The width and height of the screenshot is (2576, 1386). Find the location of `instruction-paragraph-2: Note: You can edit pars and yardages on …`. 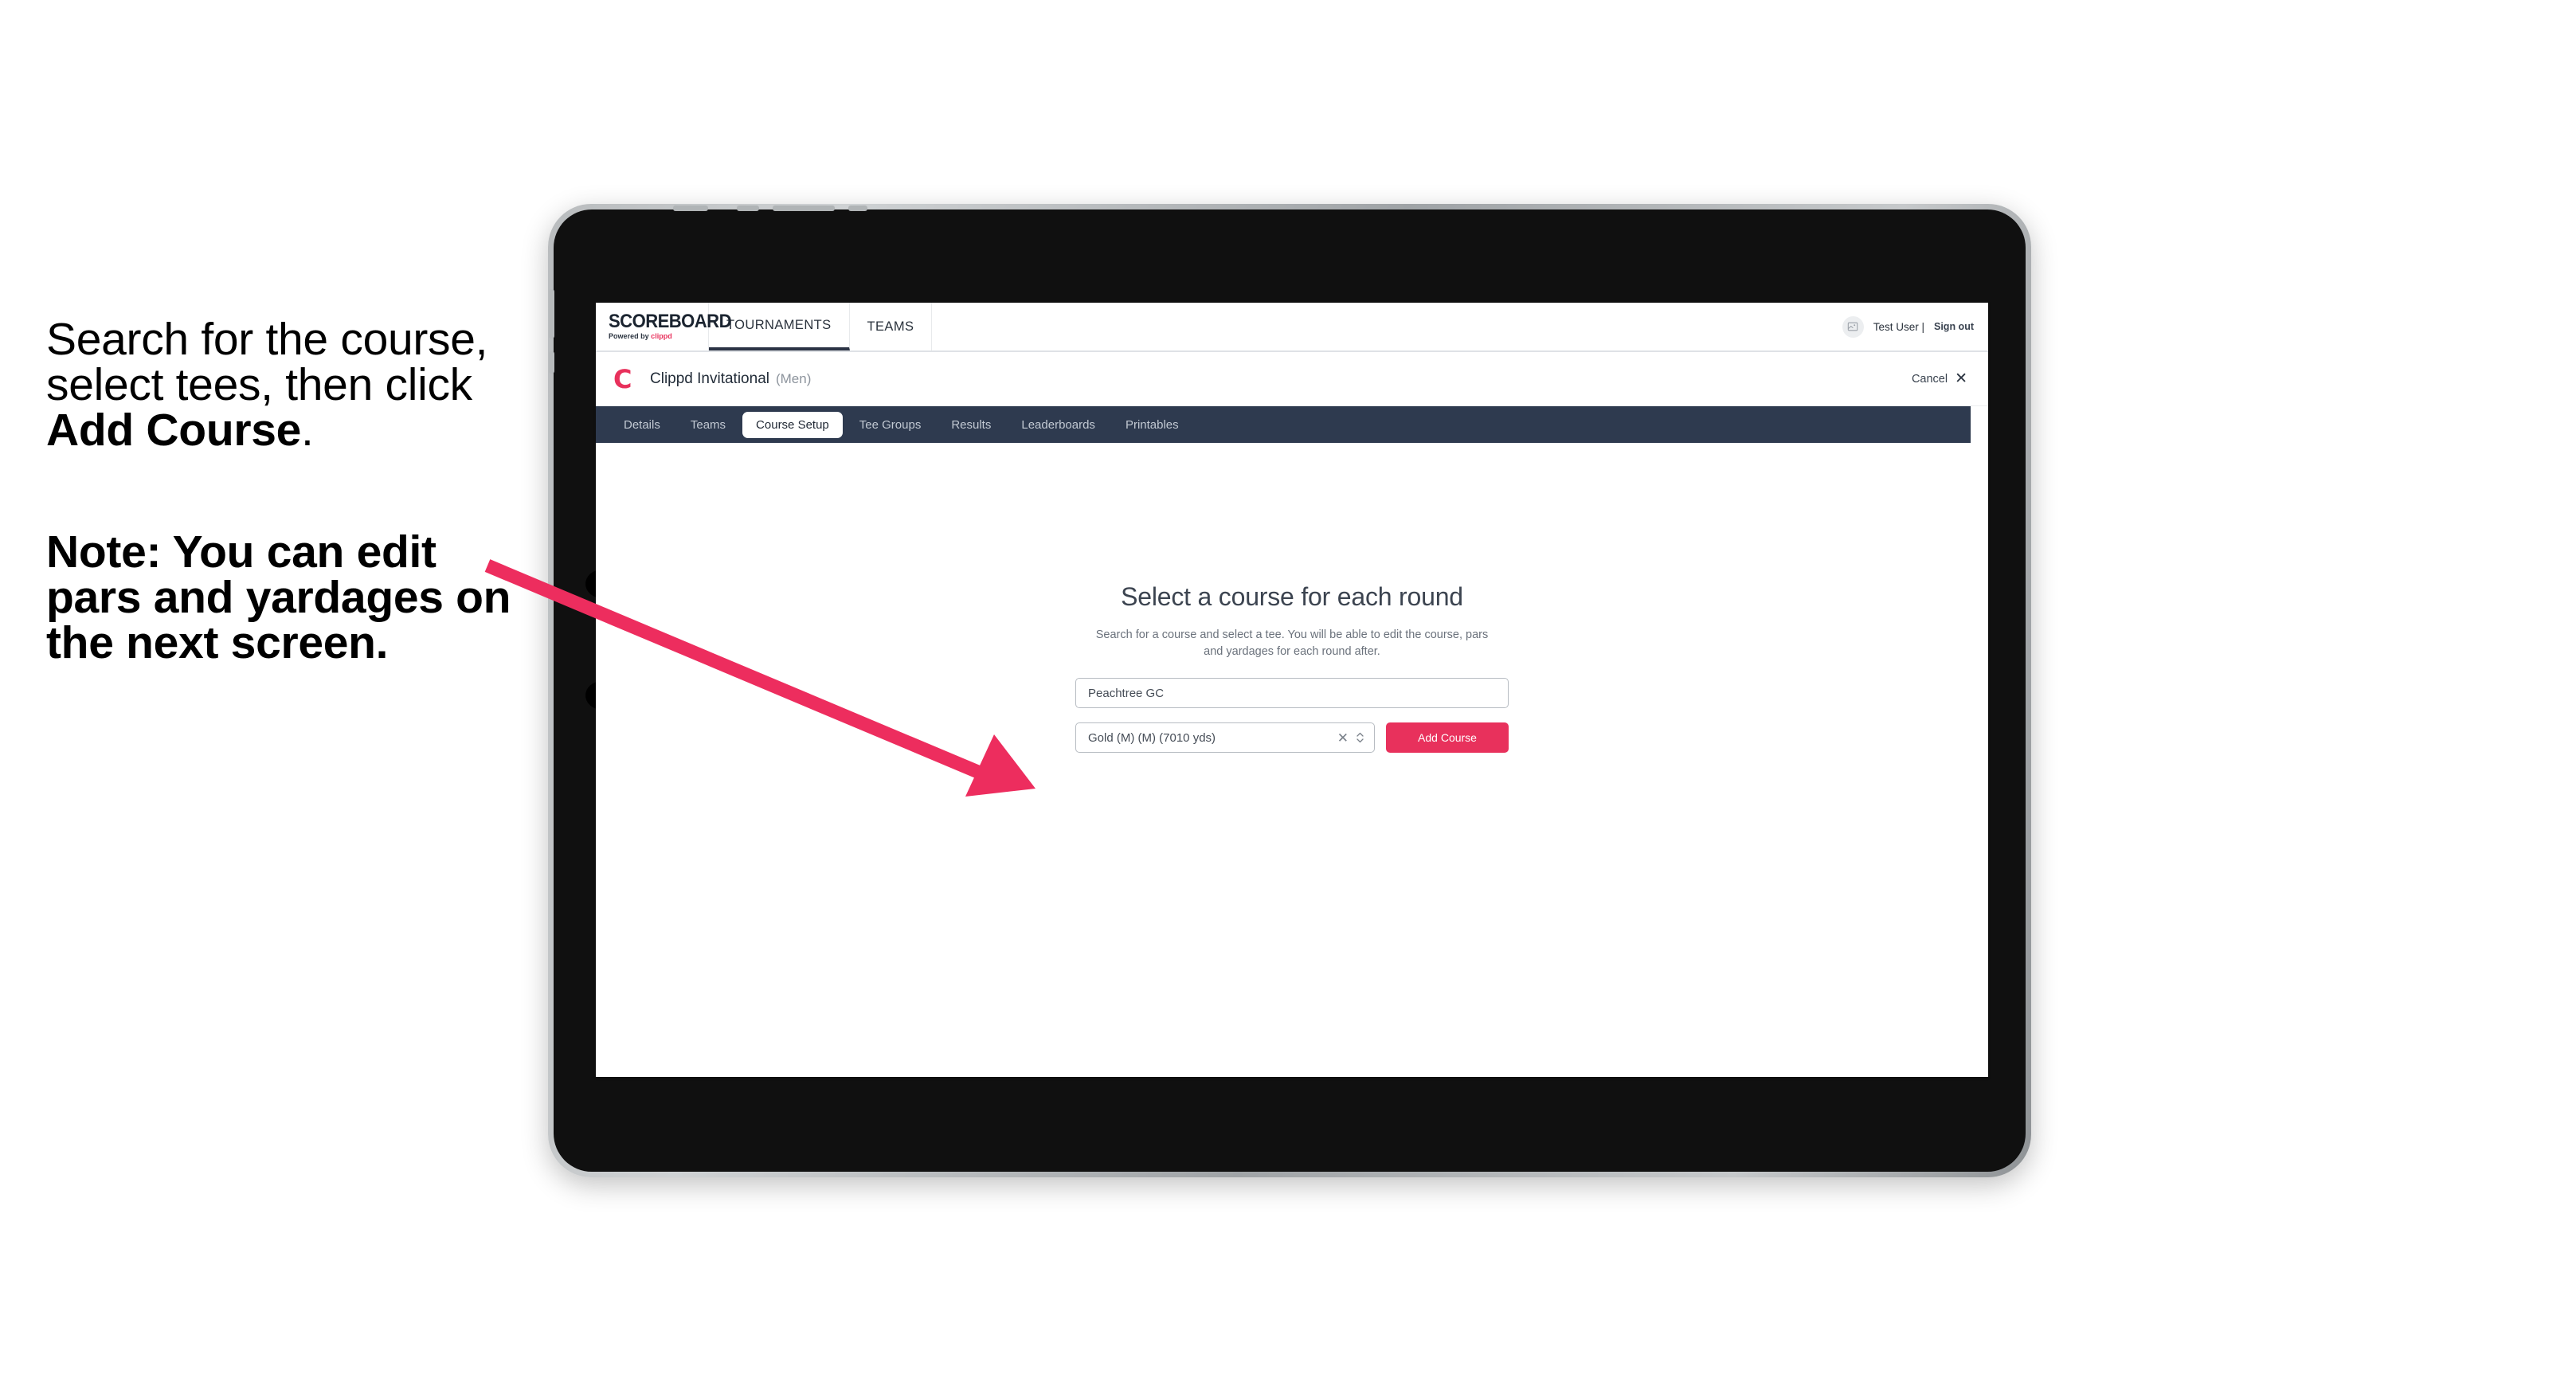

instruction-paragraph-2: Note: You can edit pars and yardages on … is located at coordinates (278, 597).